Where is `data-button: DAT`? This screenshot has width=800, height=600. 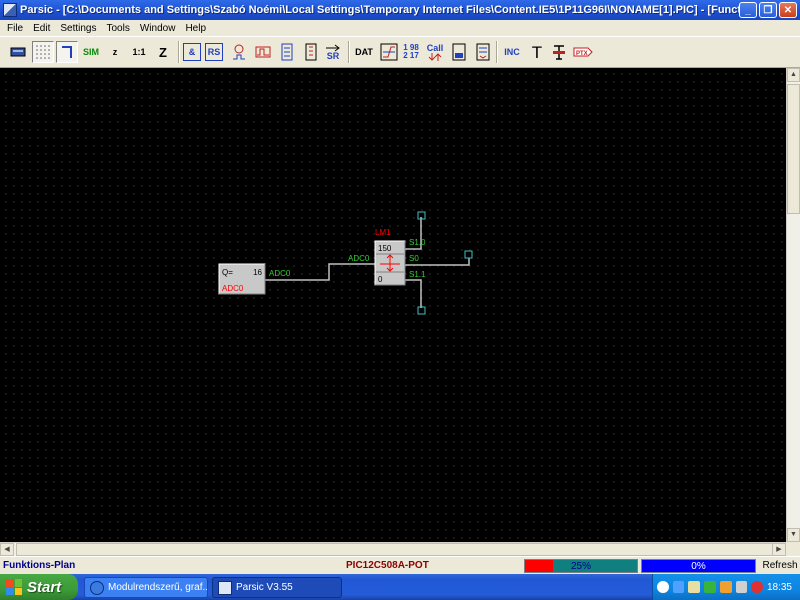 data-button: DAT is located at coordinates (364, 52).